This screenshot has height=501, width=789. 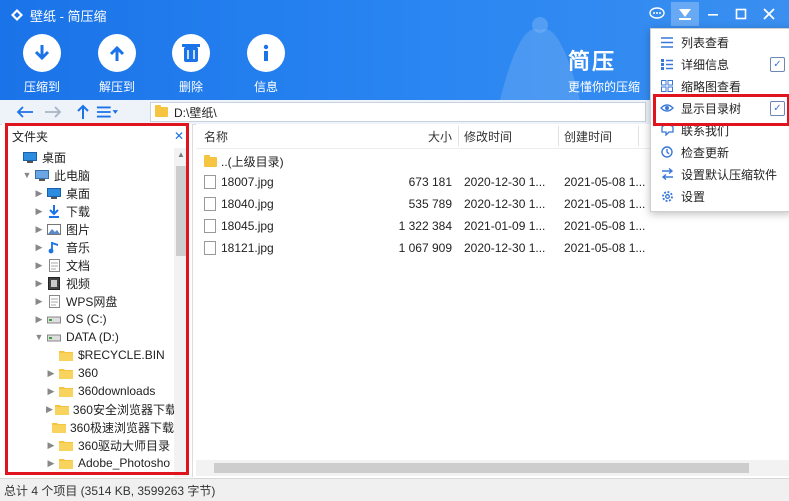 I want to click on column-modified: 修改时间, so click(x=488, y=136).